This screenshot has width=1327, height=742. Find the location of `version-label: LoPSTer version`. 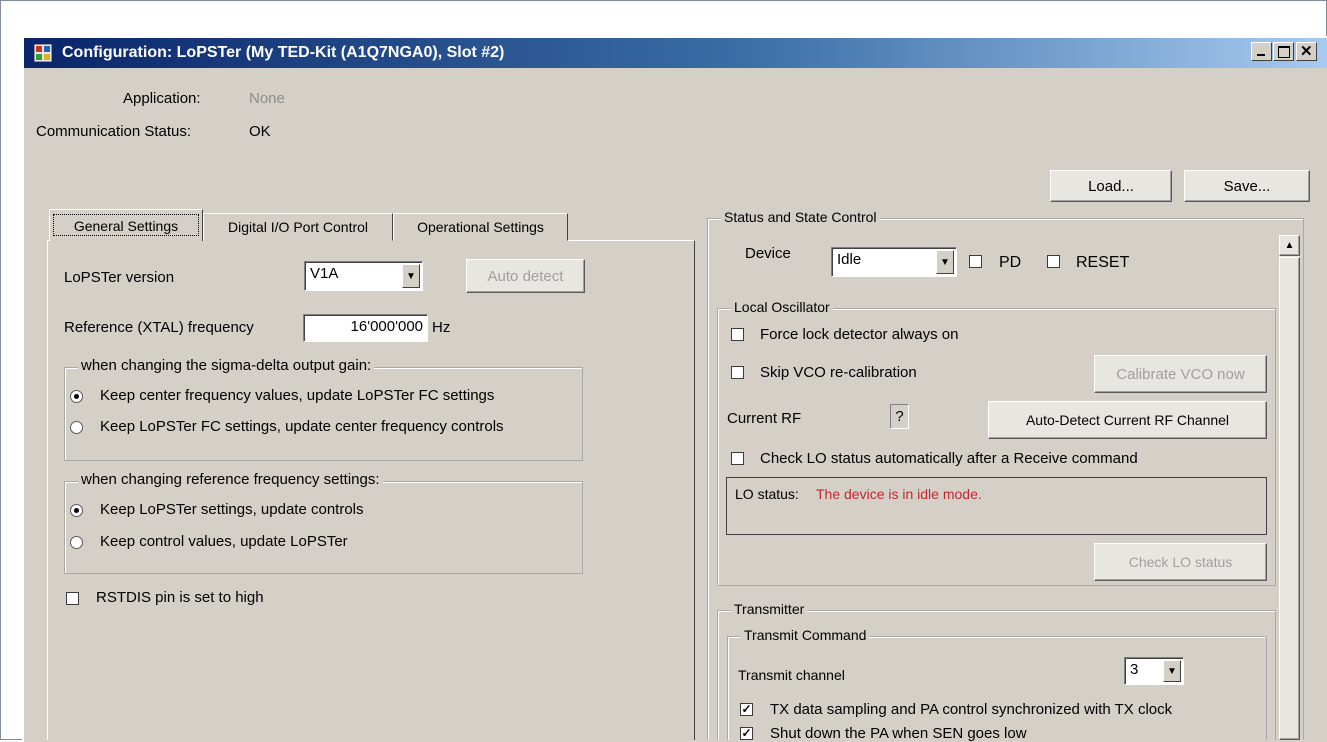

version-label: LoPSTer version is located at coordinates (119, 277).